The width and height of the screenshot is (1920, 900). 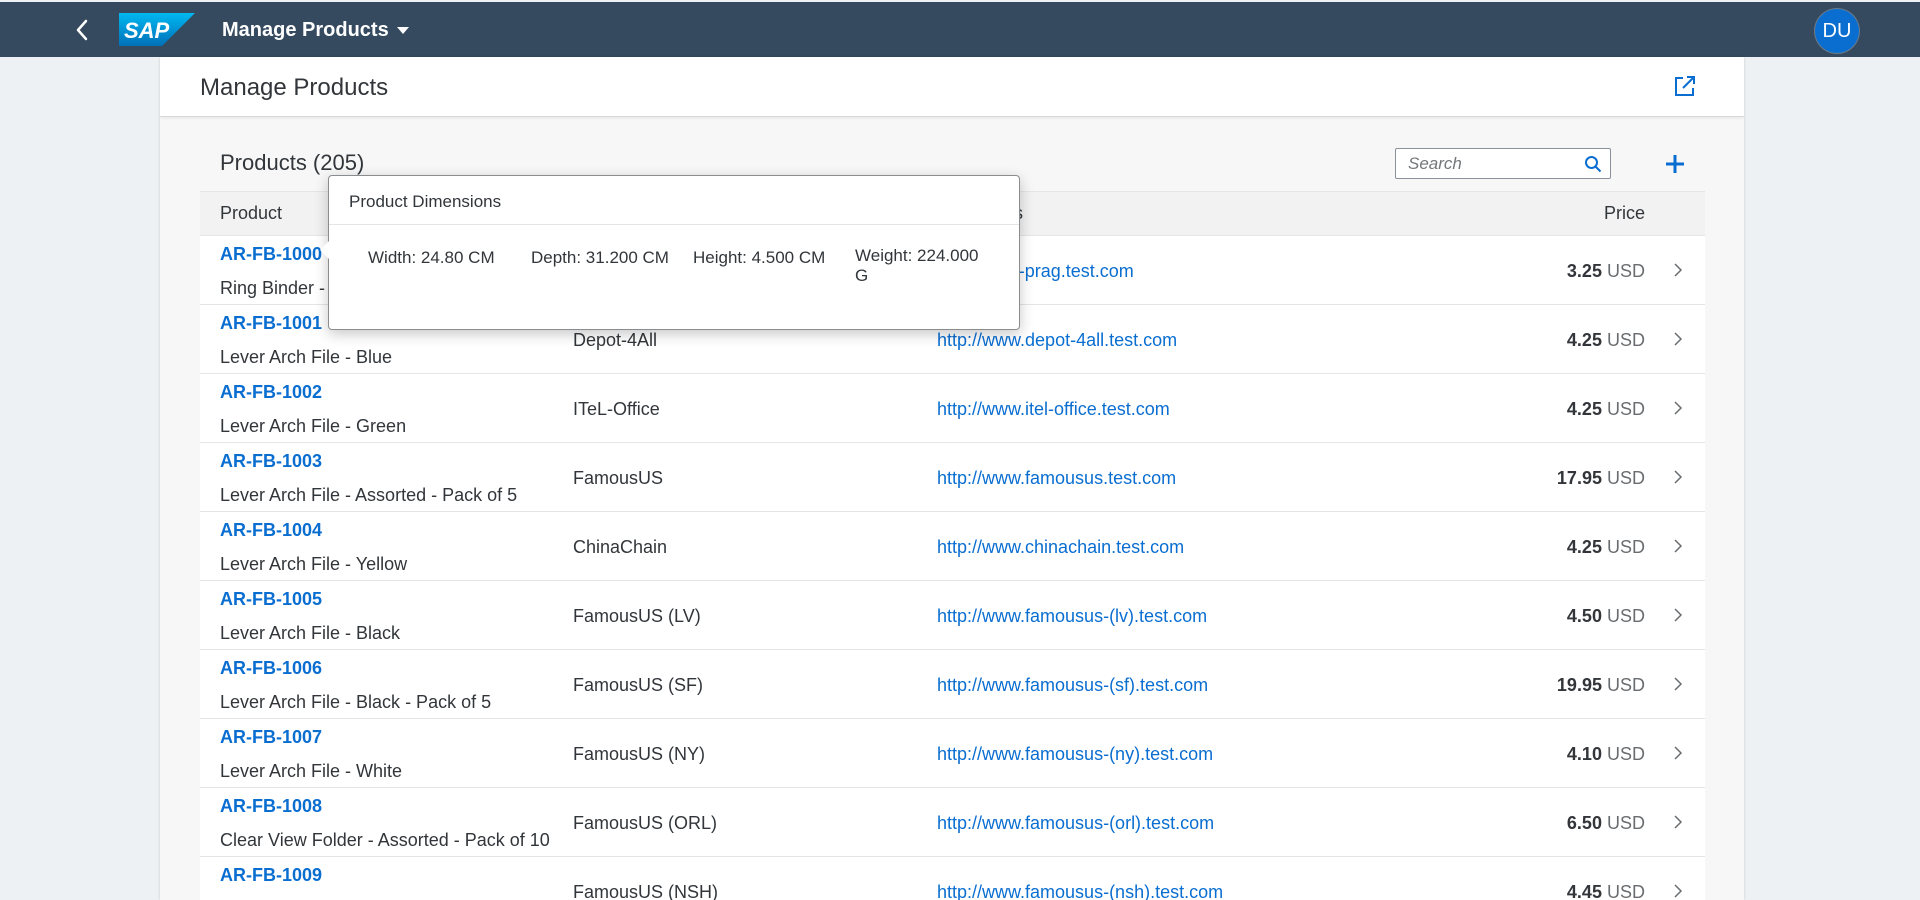 I want to click on plus-icon, so click(x=1675, y=164).